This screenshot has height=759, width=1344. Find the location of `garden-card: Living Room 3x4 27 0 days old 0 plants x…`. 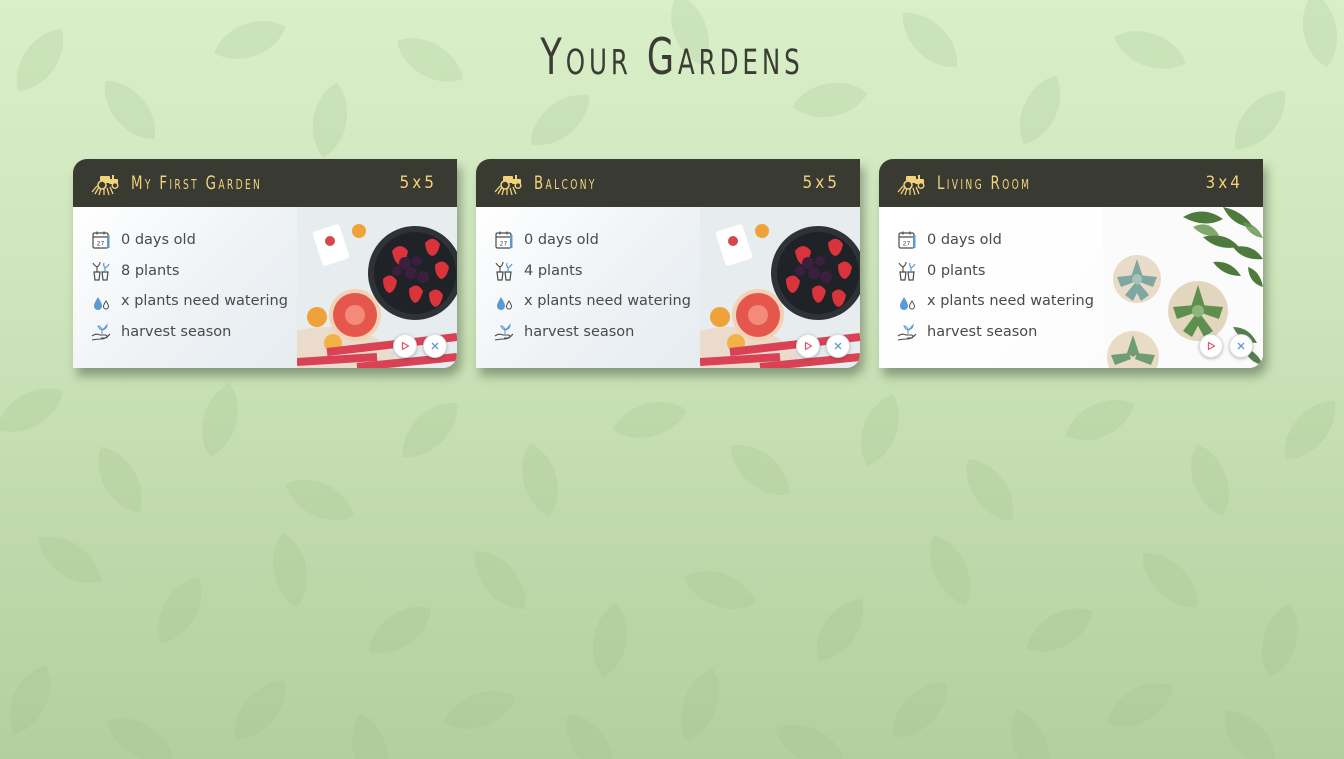

garden-card: Living Room 3x4 27 0 days old 0 plants x… is located at coordinates (1071, 263).